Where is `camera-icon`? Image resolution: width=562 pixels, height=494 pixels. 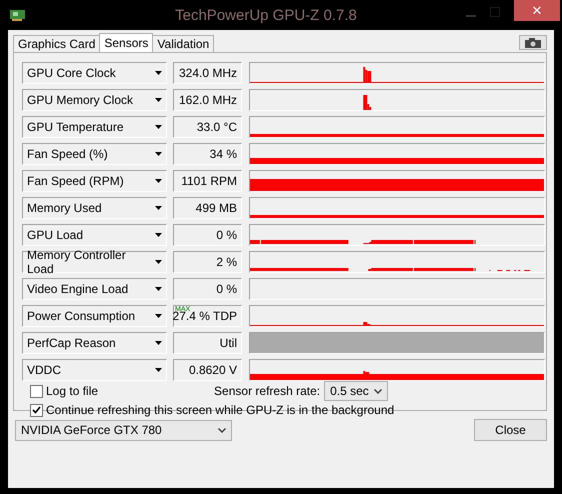 camera-icon is located at coordinates (533, 43).